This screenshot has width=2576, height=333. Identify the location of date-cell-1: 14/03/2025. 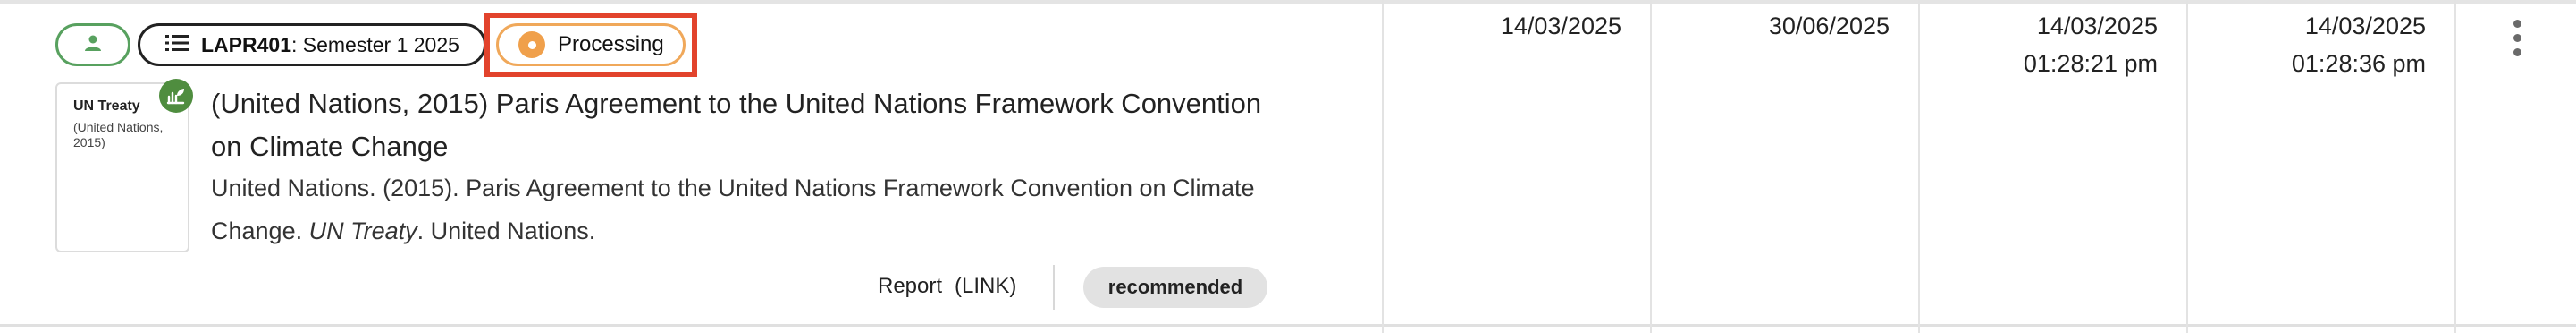
(1502, 26).